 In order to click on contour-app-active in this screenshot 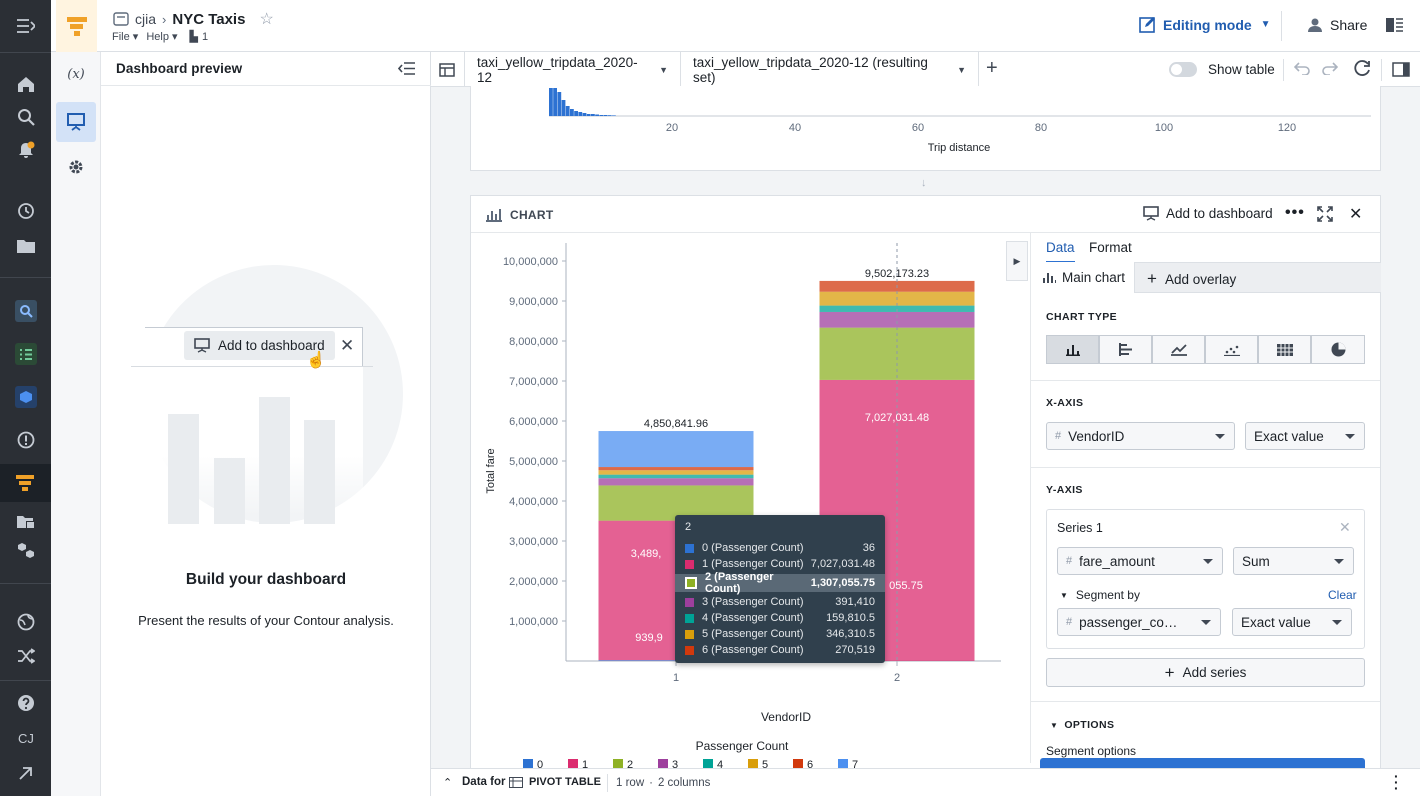, I will do `click(25, 483)`.